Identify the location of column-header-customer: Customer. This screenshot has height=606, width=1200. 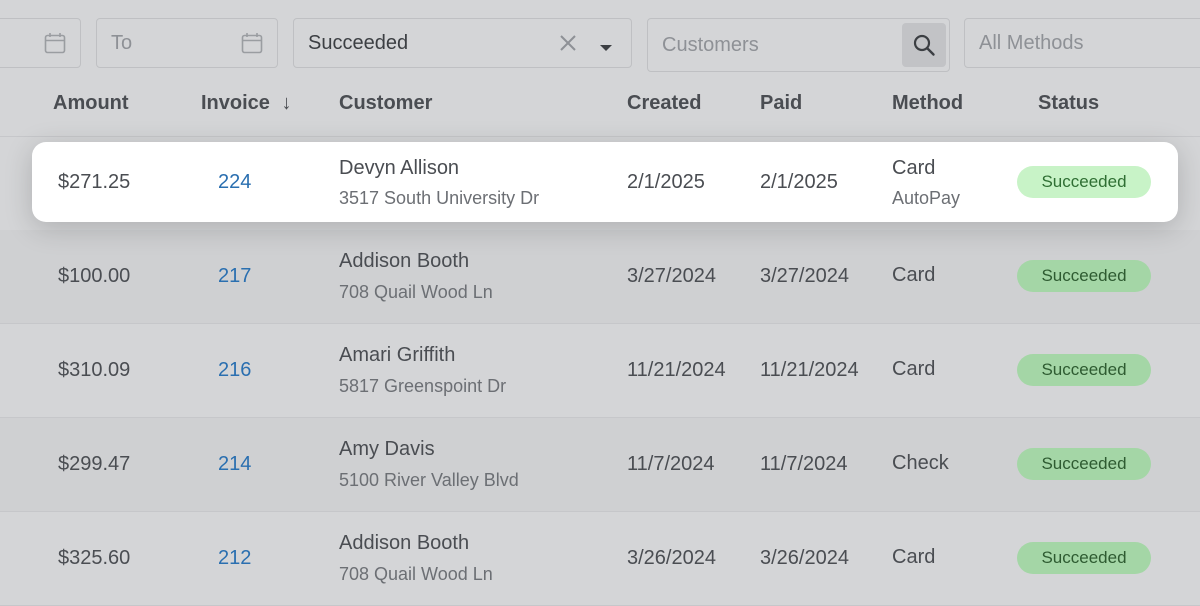
(385, 104).